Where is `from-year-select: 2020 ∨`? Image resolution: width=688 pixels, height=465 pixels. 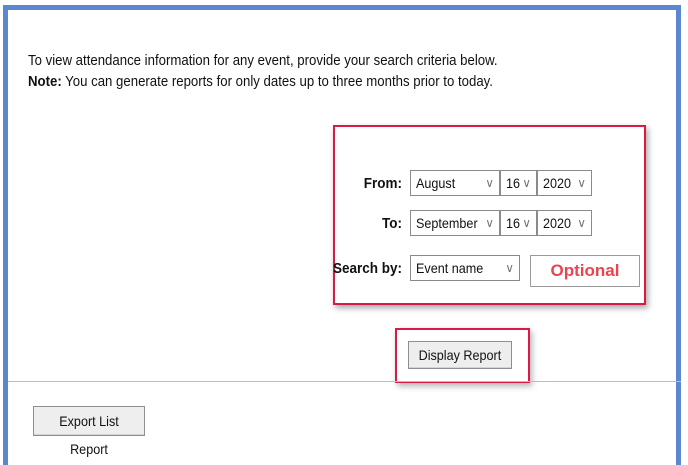 from-year-select: 2020 ∨ is located at coordinates (564, 183).